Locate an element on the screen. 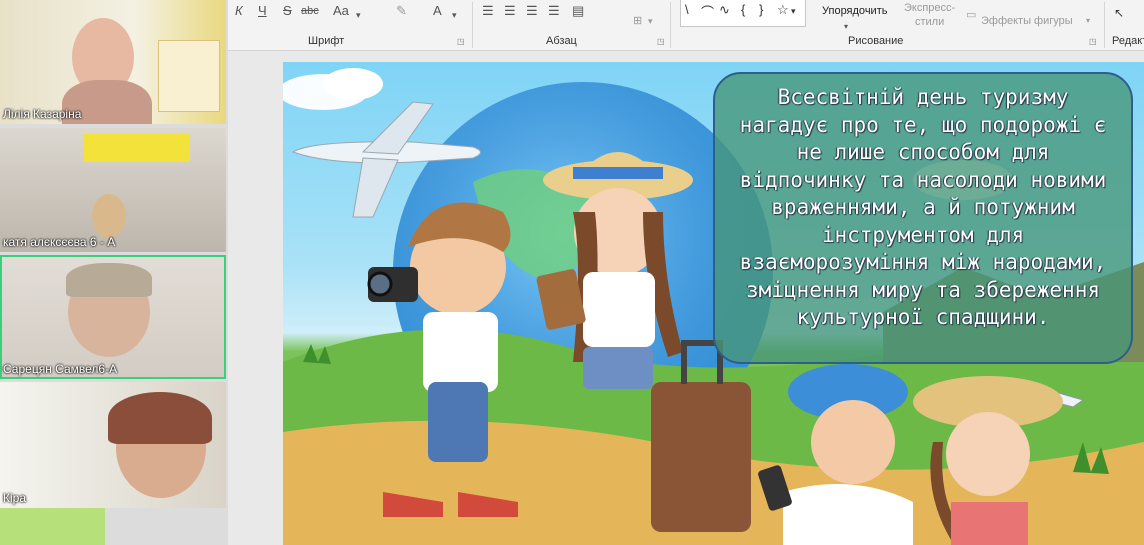  participant-name: катя алєксєєва 6 - А is located at coordinates (59, 242).